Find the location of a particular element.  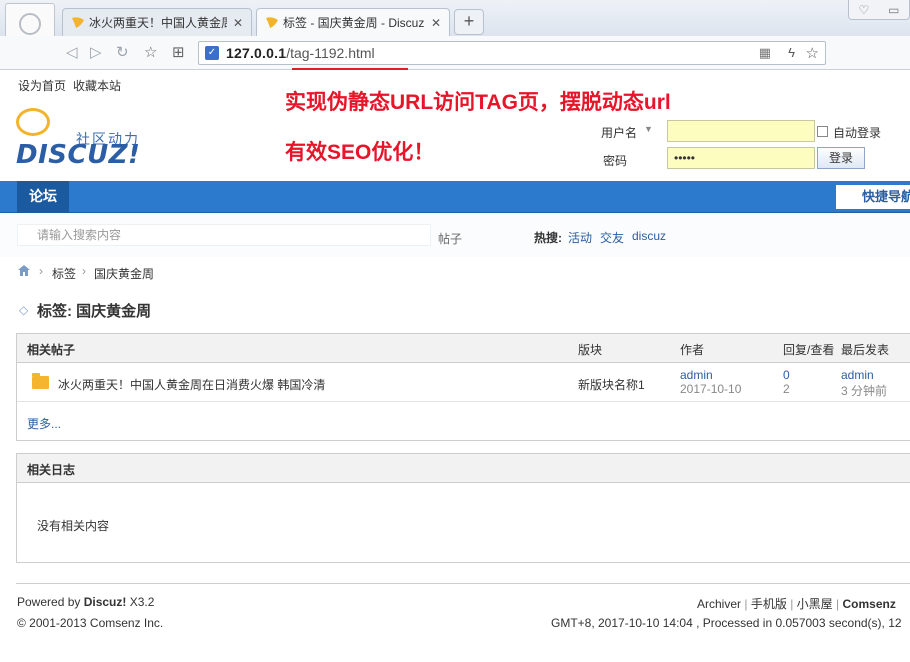

thread-reply-count: 0 is located at coordinates (786, 375).